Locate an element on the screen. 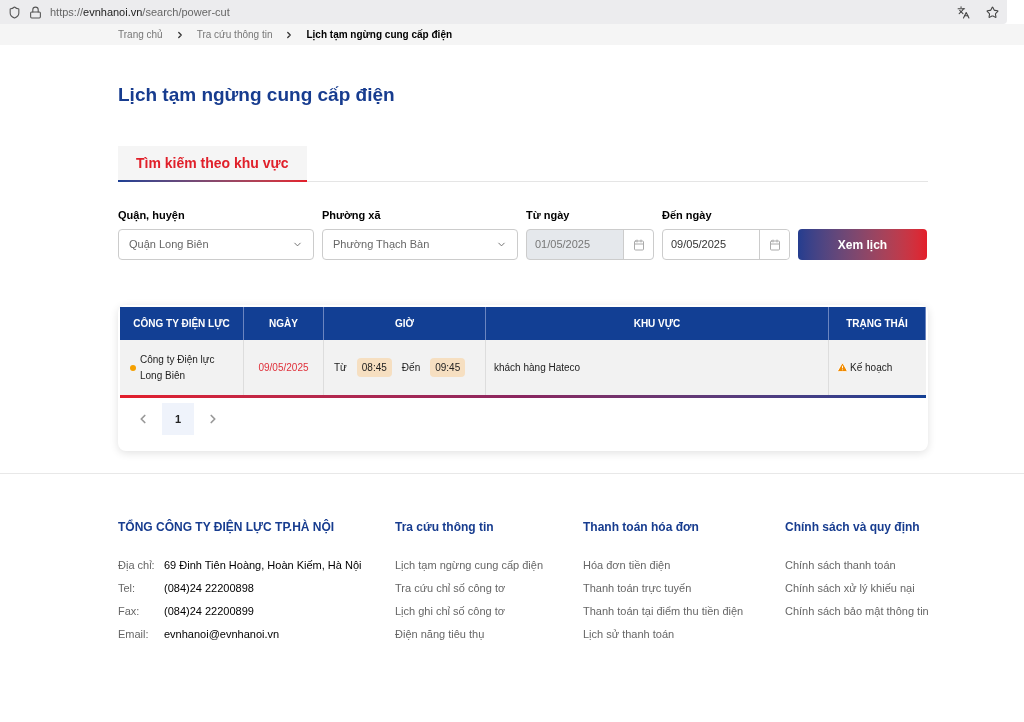 Image resolution: width=1024 pixels, height=722 pixels. url-text: https://evnhanoi.vn/search/power-cut is located at coordinates (140, 12).